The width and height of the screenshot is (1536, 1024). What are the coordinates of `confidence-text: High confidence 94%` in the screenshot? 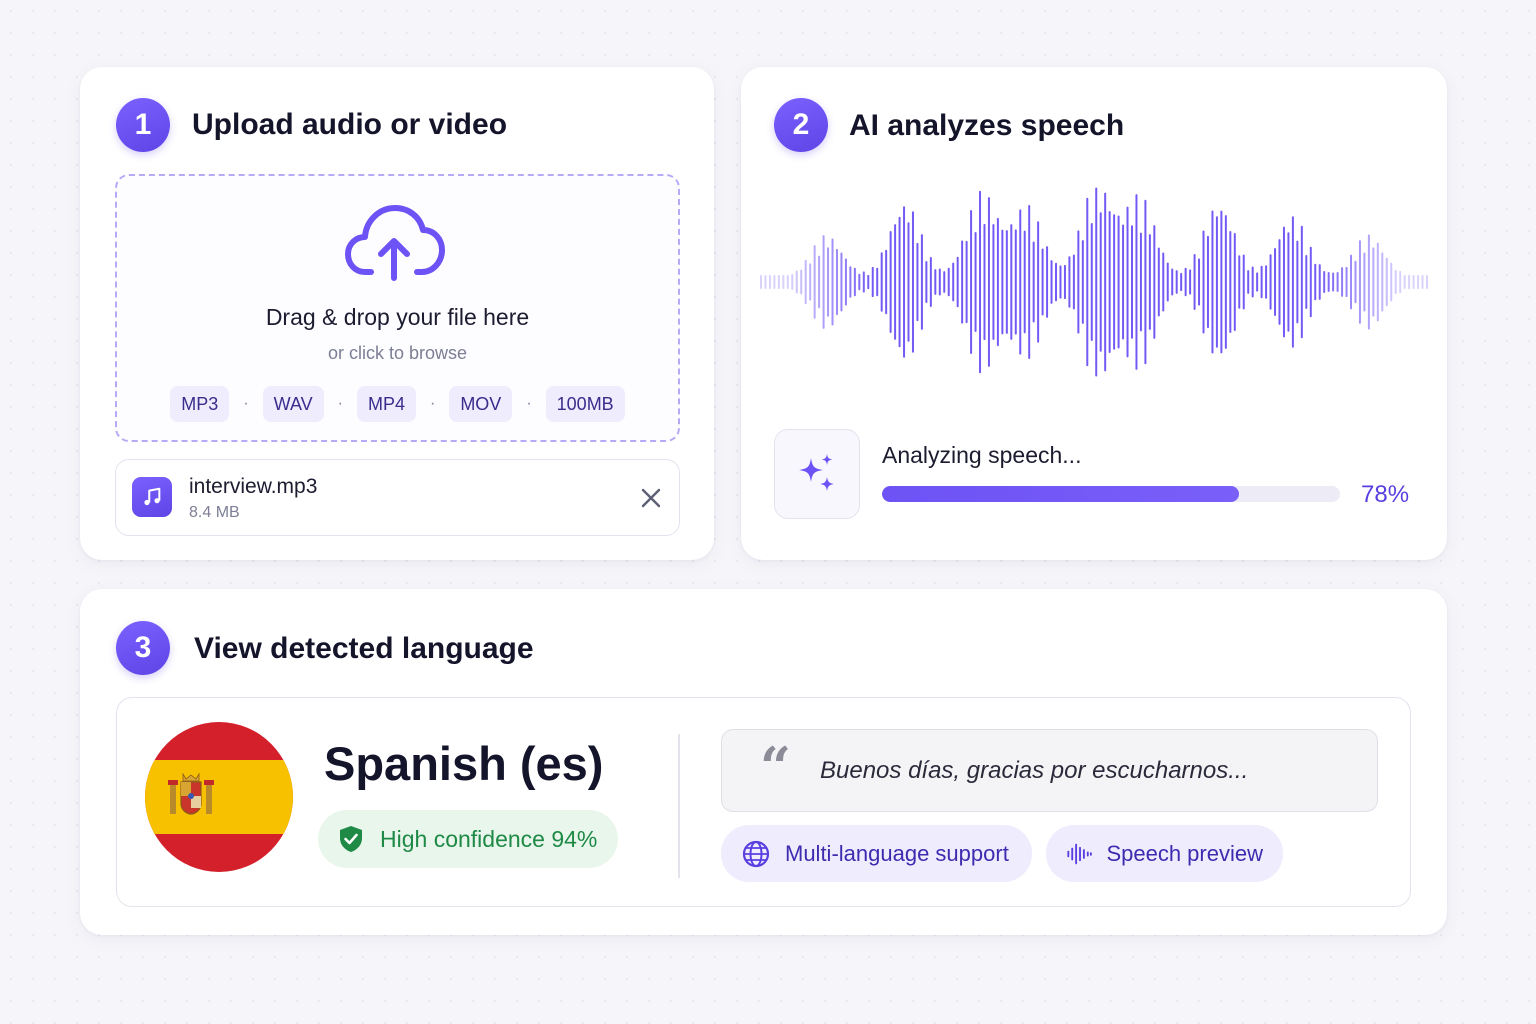 It's located at (489, 838).